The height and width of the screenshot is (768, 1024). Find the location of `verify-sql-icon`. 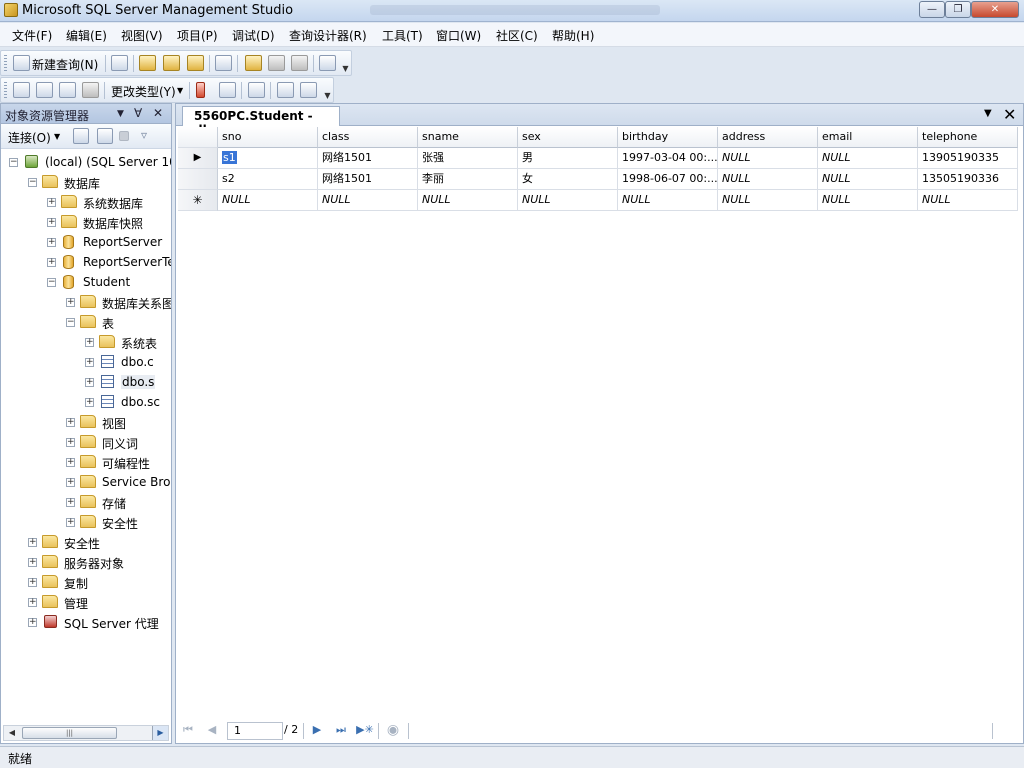

verify-sql-icon is located at coordinates (227, 90).